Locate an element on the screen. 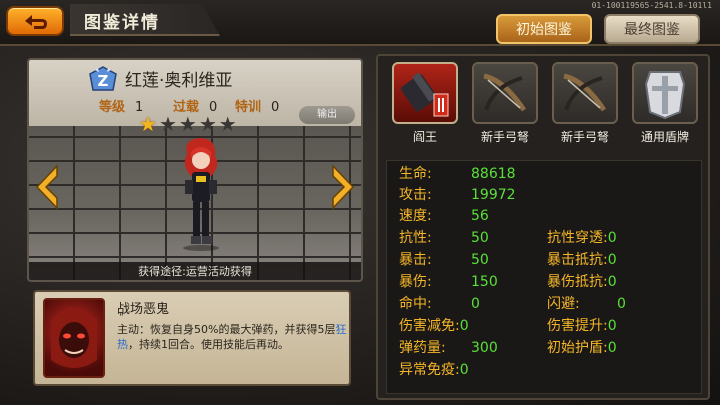 The height and width of the screenshot is (405, 720). stat-dmgred-label: 伤害减免: is located at coordinates (429, 326).